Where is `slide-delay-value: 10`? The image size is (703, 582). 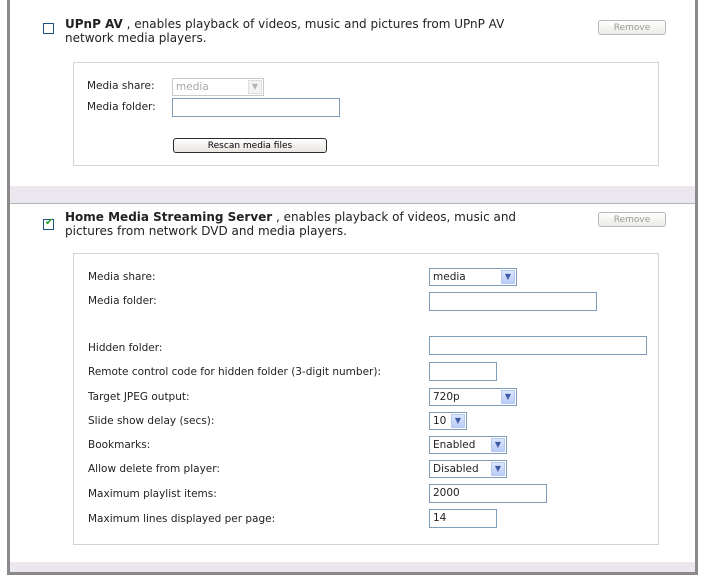 slide-delay-value: 10 is located at coordinates (440, 421).